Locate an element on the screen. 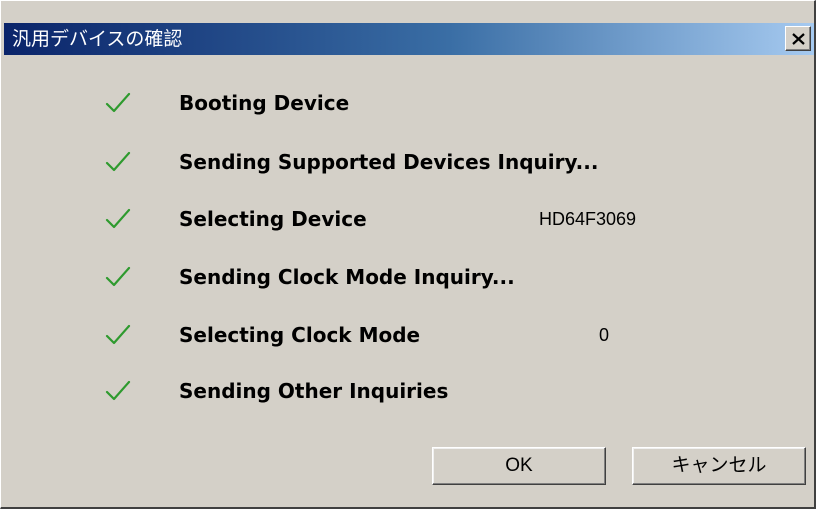  step-row-selecting-device: Selecting Device HD64F3069 is located at coordinates (406, 219).